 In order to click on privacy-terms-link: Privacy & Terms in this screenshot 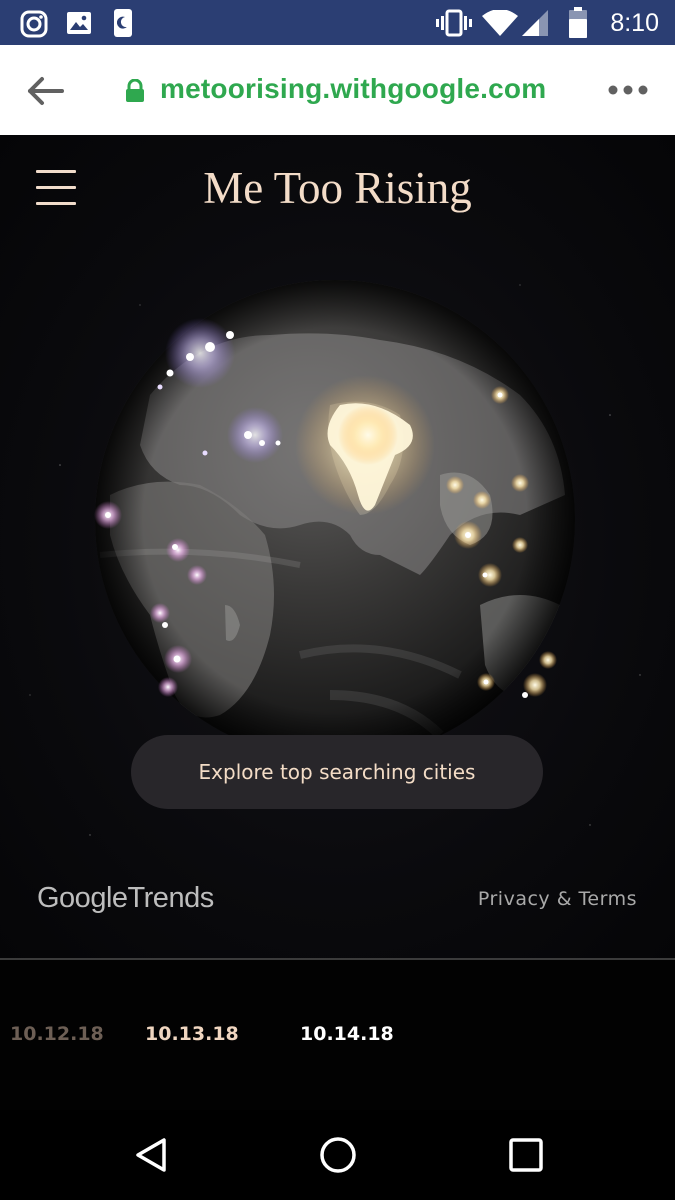, I will do `click(557, 899)`.